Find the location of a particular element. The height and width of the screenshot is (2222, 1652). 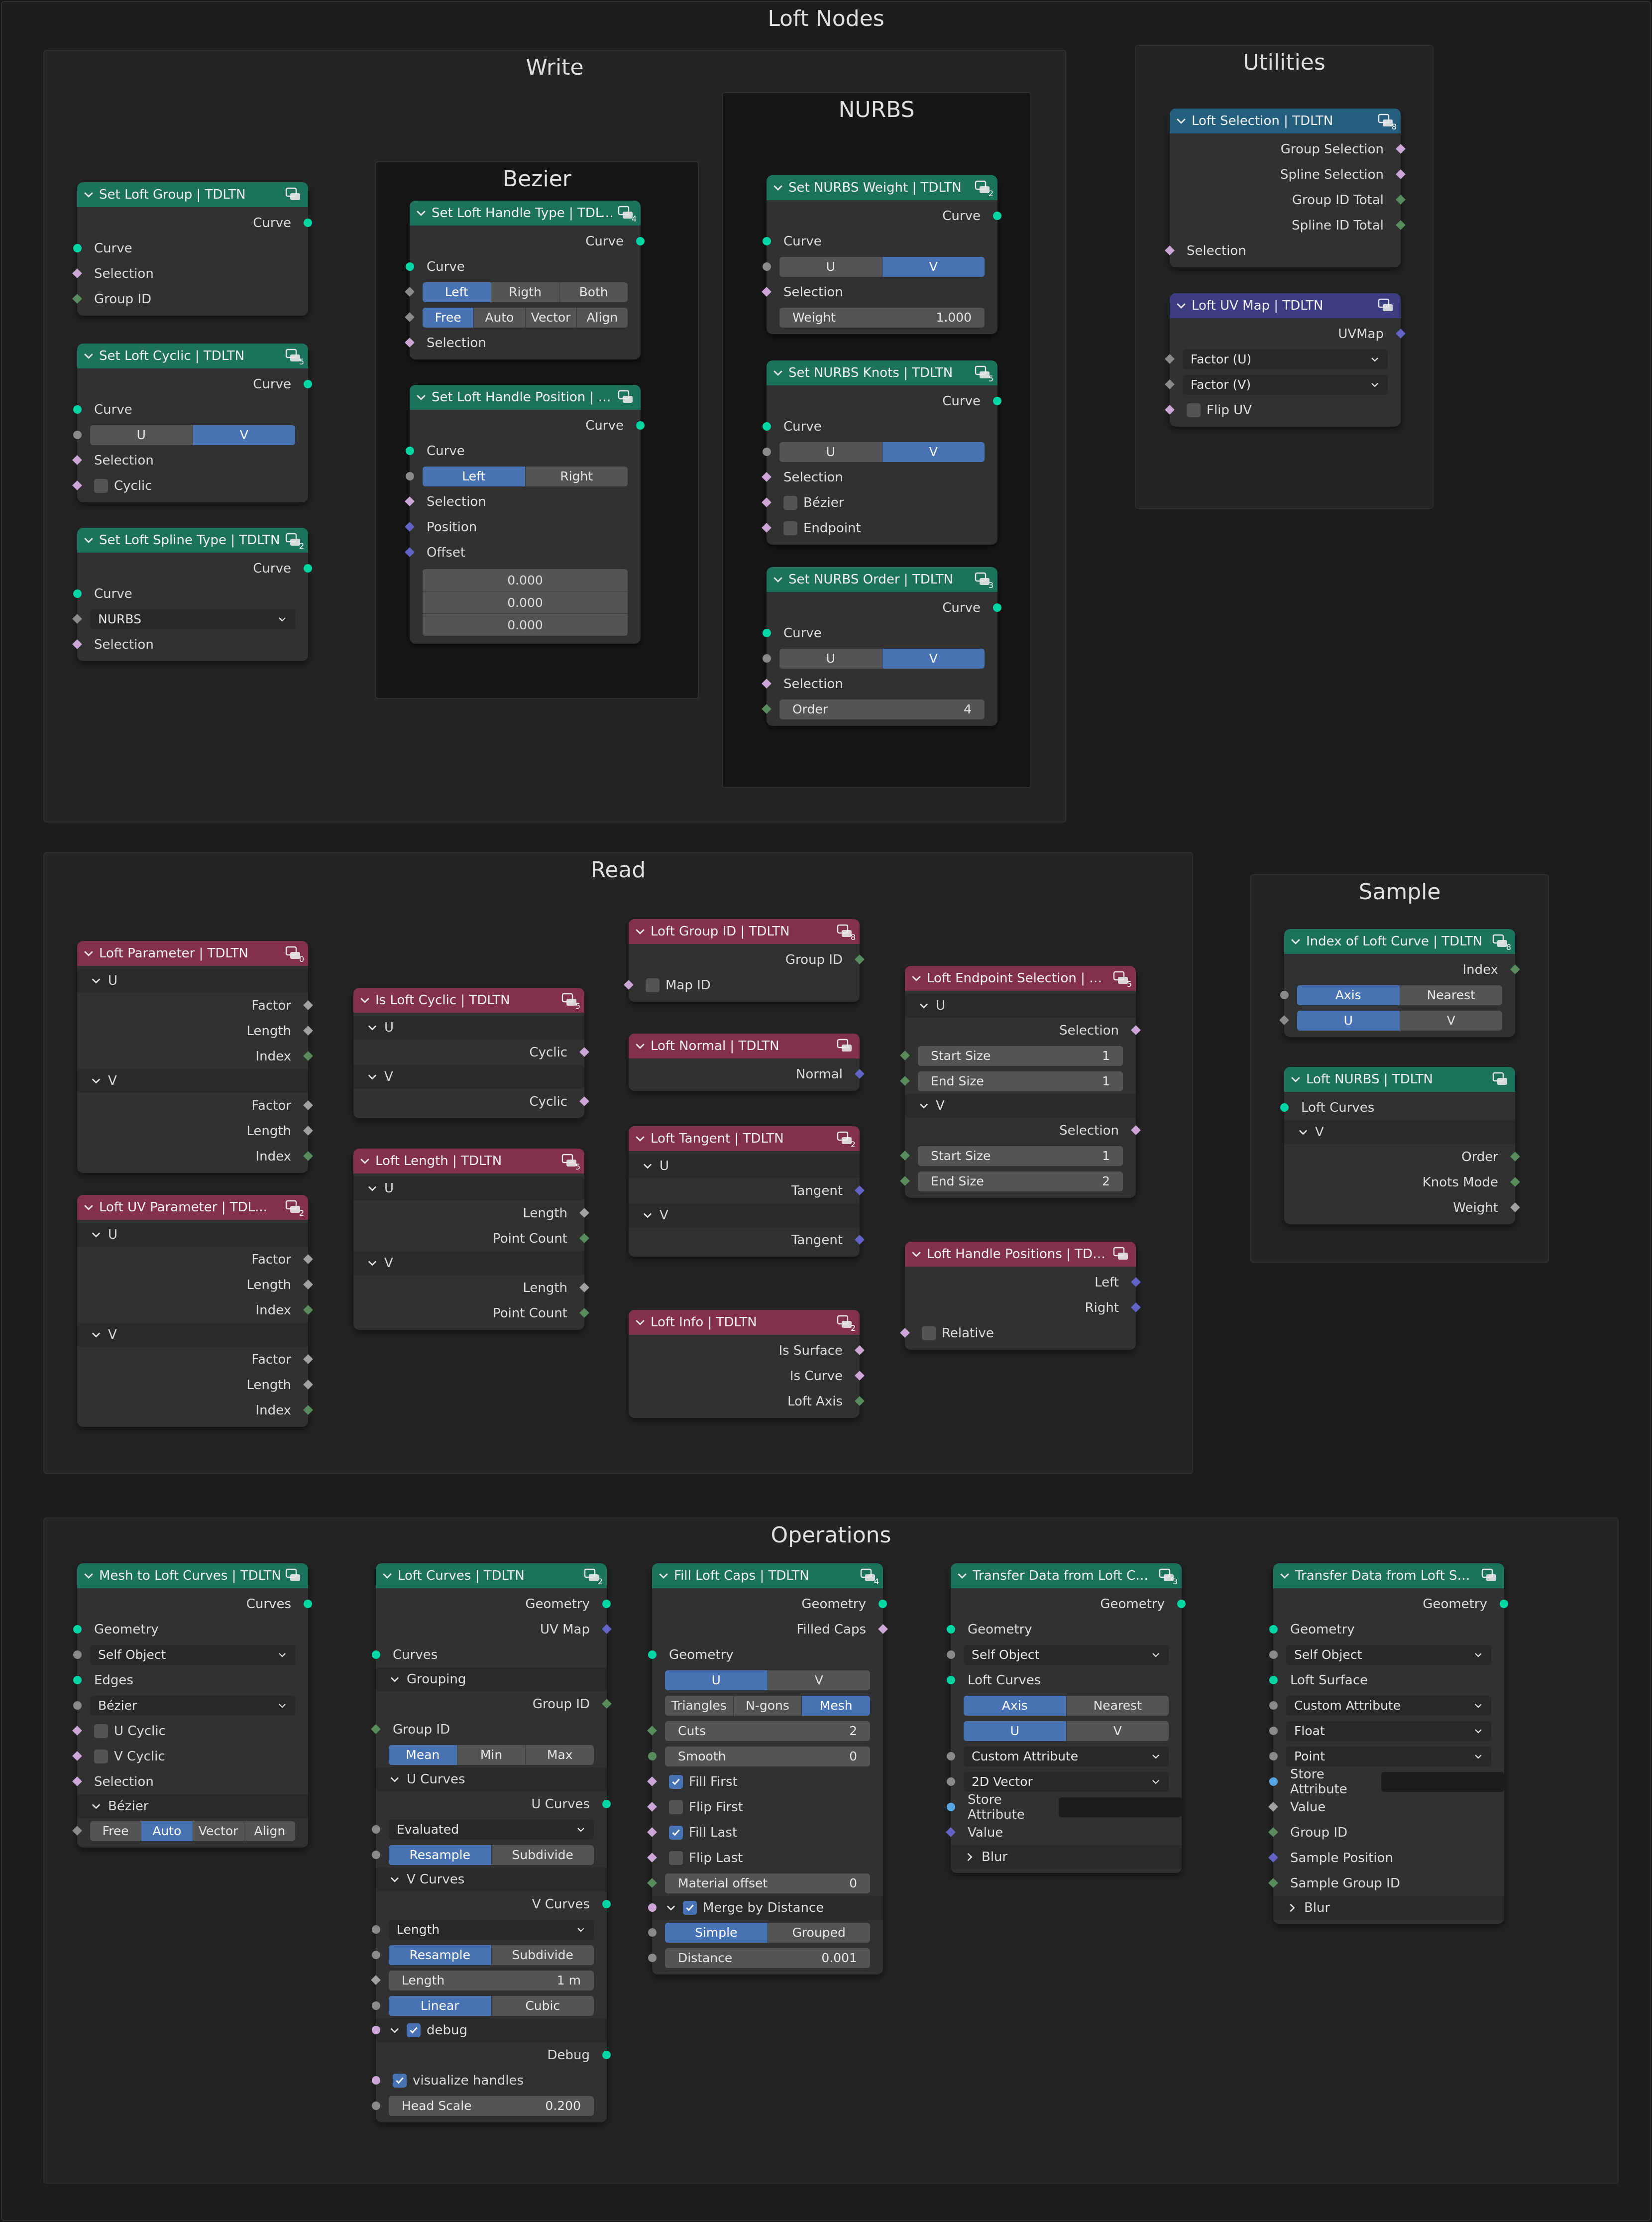

dropdown-point: Point is located at coordinates (1388, 1756).